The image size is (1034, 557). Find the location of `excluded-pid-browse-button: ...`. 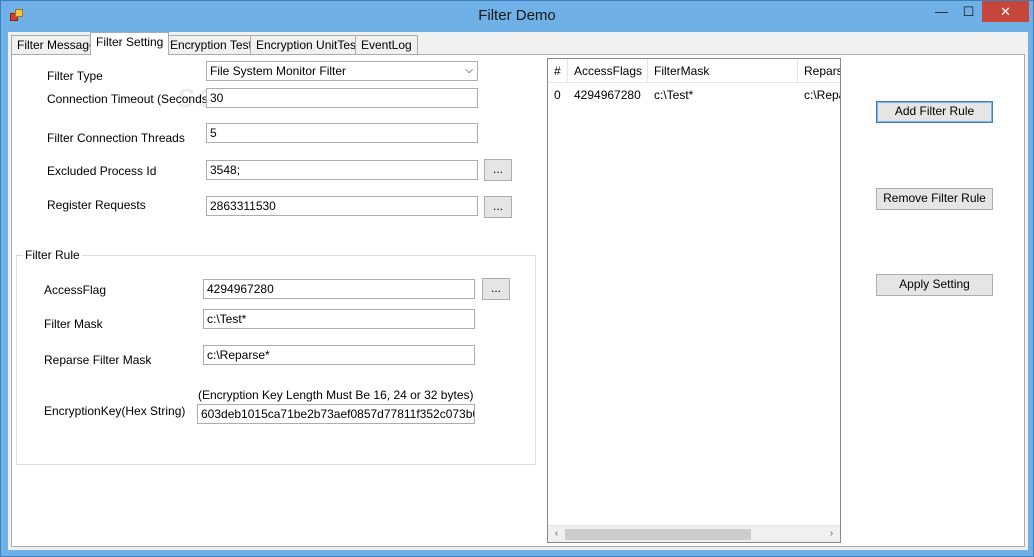

excluded-pid-browse-button: ... is located at coordinates (498, 170).